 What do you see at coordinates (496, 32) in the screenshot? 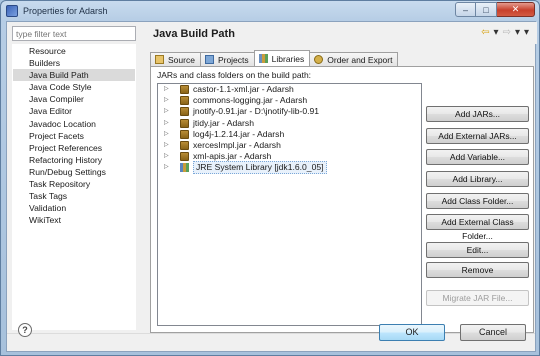
I see `back-dropdown-icon: ▾` at bounding box center [496, 32].